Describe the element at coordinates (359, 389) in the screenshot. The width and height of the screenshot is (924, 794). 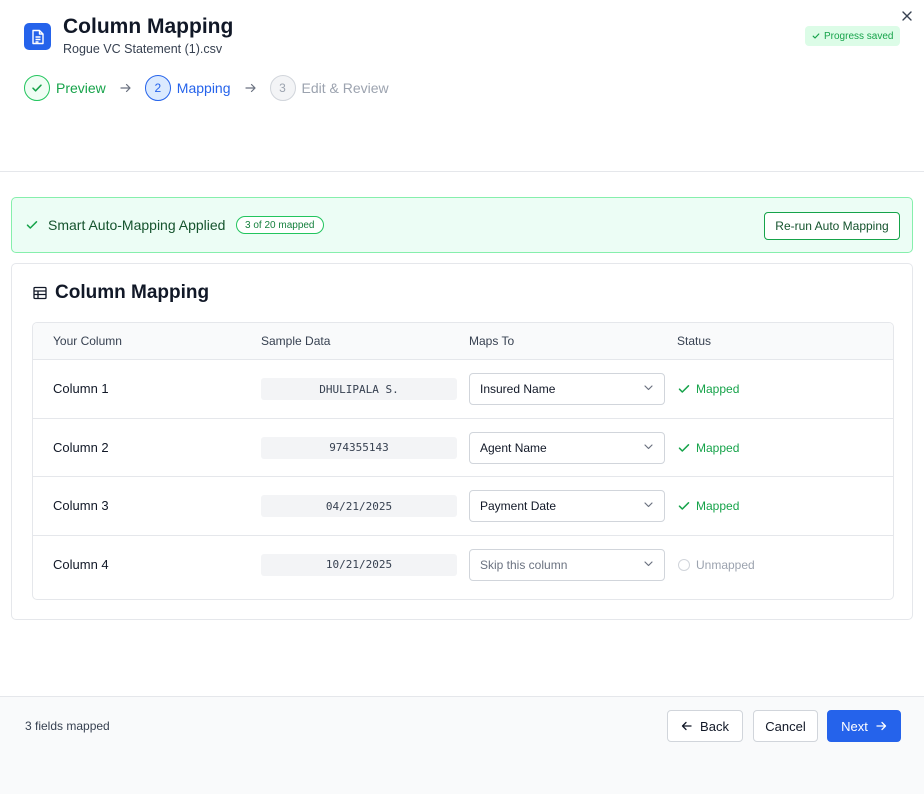
I see `sample-data: DHULIPALA S.` at that location.